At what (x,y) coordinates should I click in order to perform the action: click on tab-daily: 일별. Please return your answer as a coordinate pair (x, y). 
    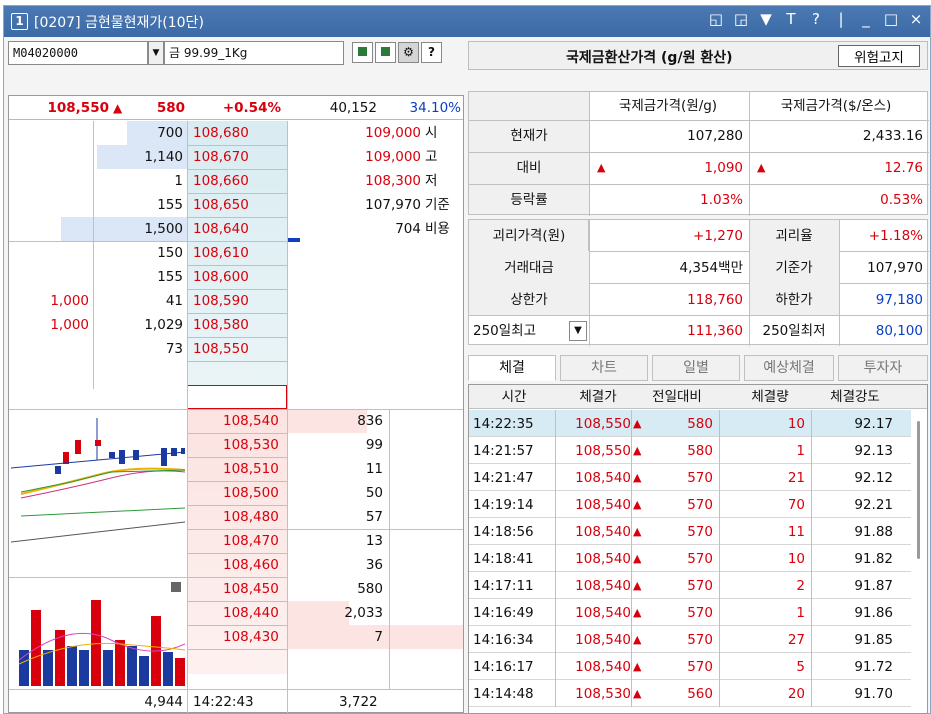
    Looking at the image, I should click on (696, 368).